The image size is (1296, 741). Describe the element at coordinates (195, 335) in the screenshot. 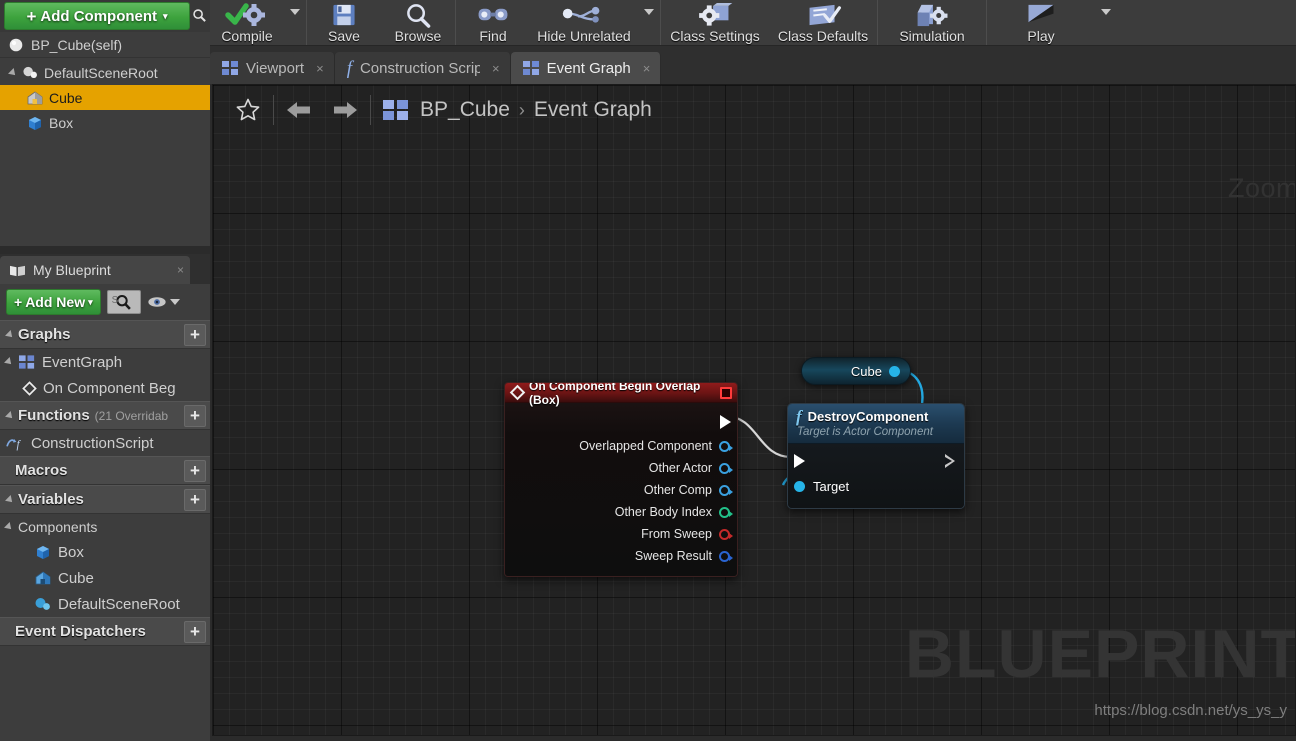

I see `add-graph-button: +` at that location.